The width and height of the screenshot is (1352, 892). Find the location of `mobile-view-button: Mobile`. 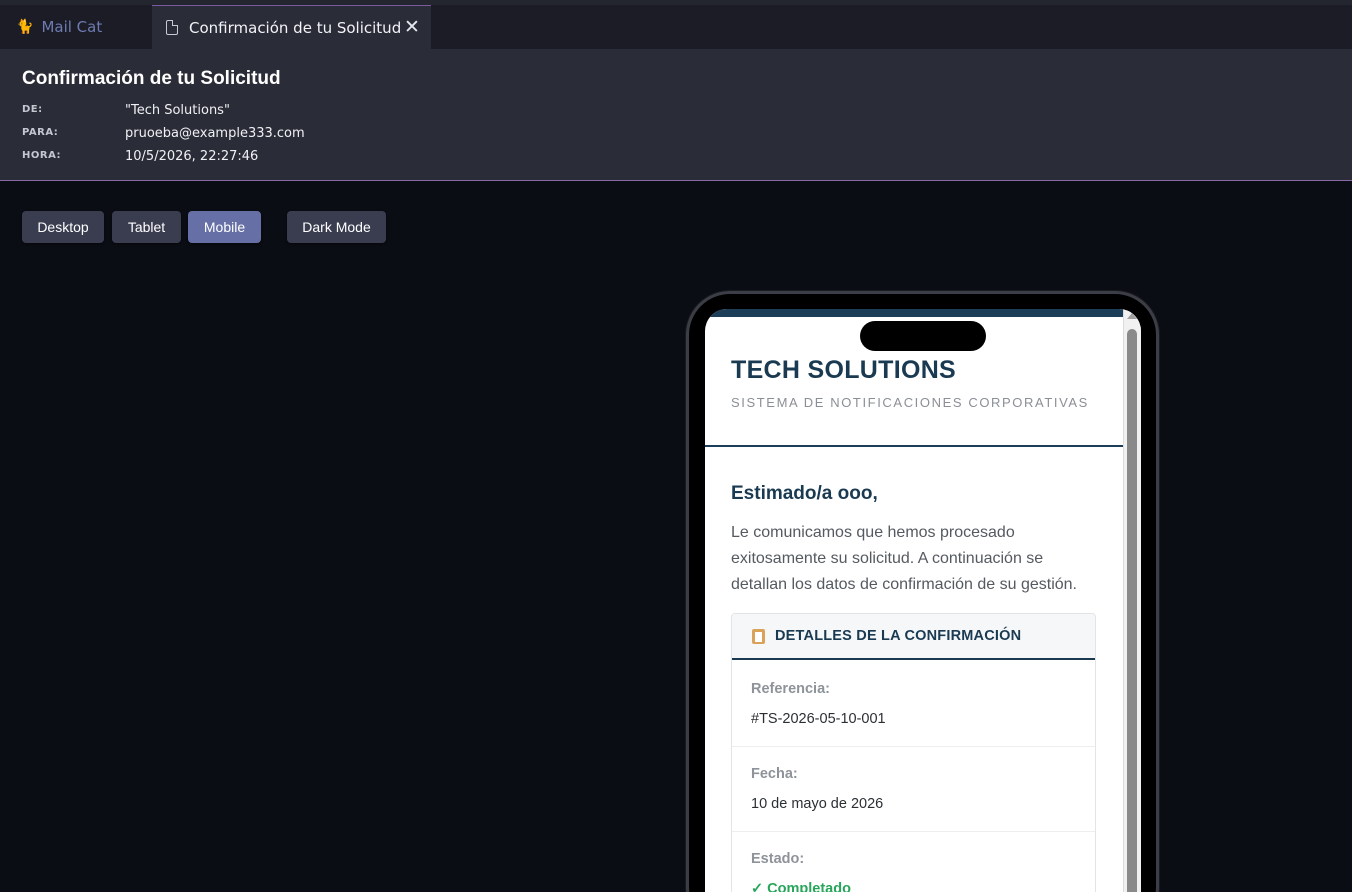

mobile-view-button: Mobile is located at coordinates (224, 227).